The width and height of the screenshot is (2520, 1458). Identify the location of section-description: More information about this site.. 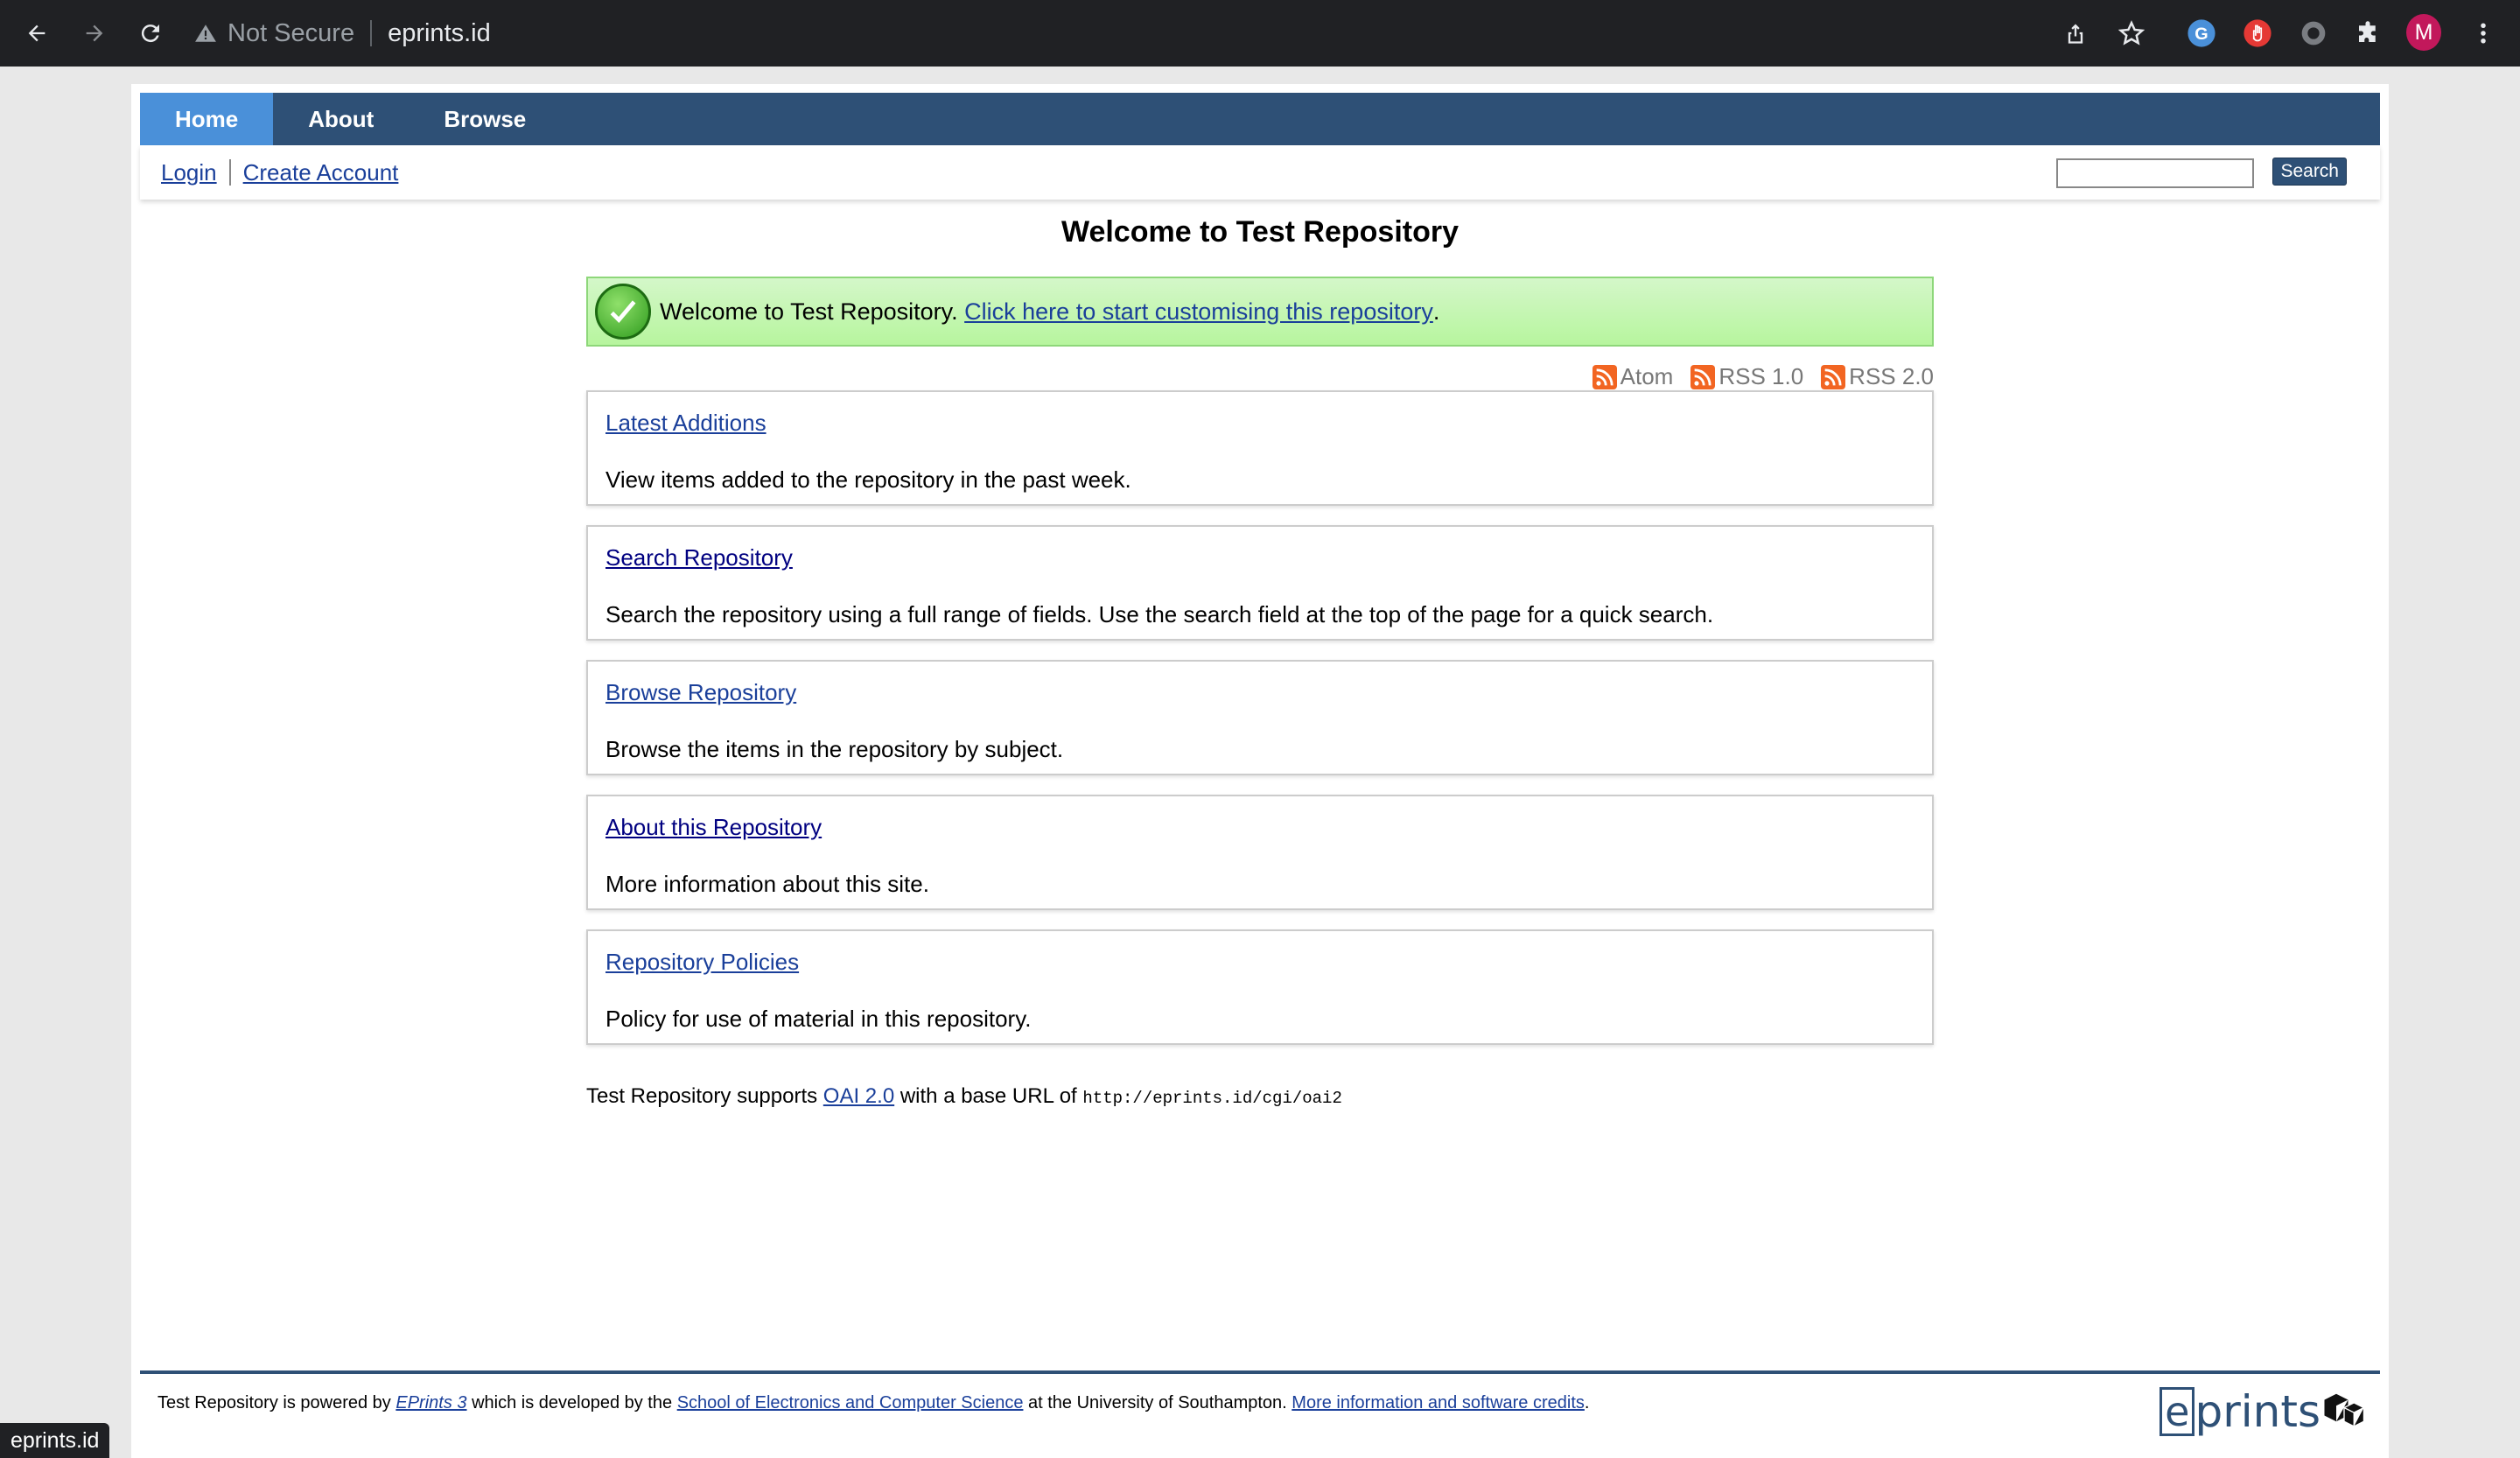
(767, 884).